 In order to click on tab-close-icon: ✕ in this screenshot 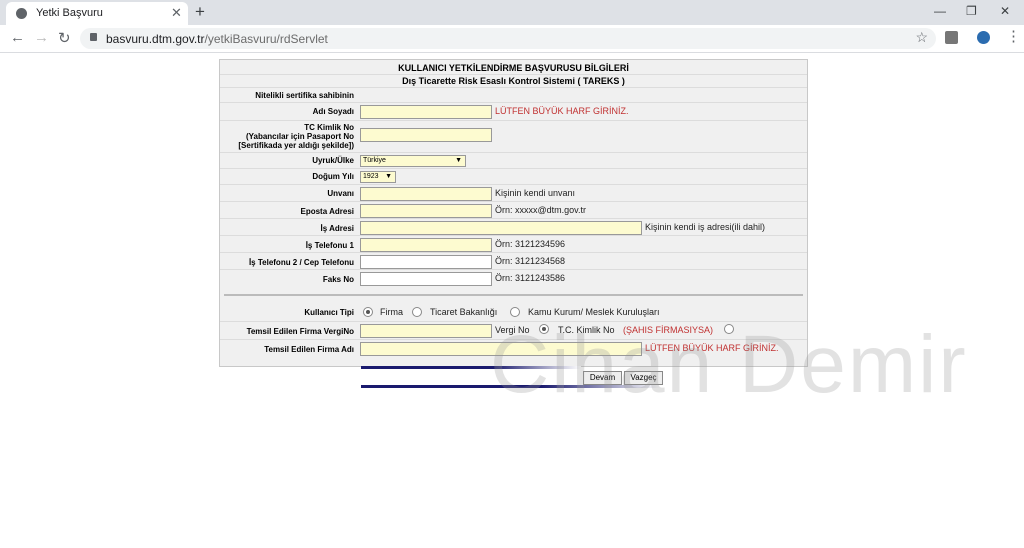, I will do `click(176, 13)`.